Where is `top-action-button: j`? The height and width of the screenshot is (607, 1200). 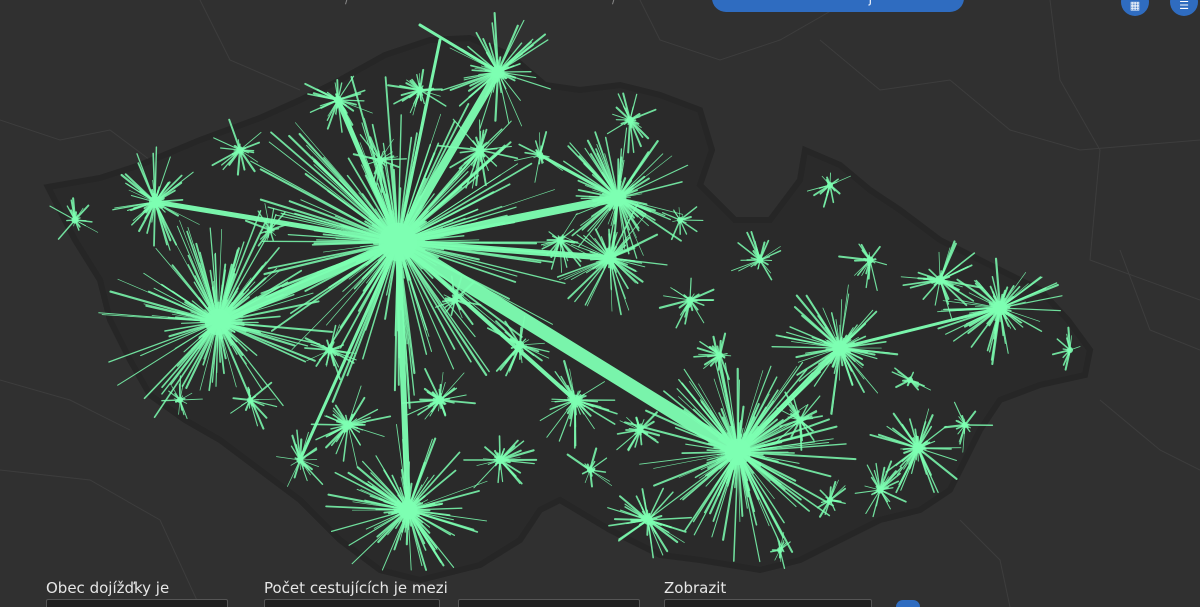
top-action-button: j is located at coordinates (838, 6).